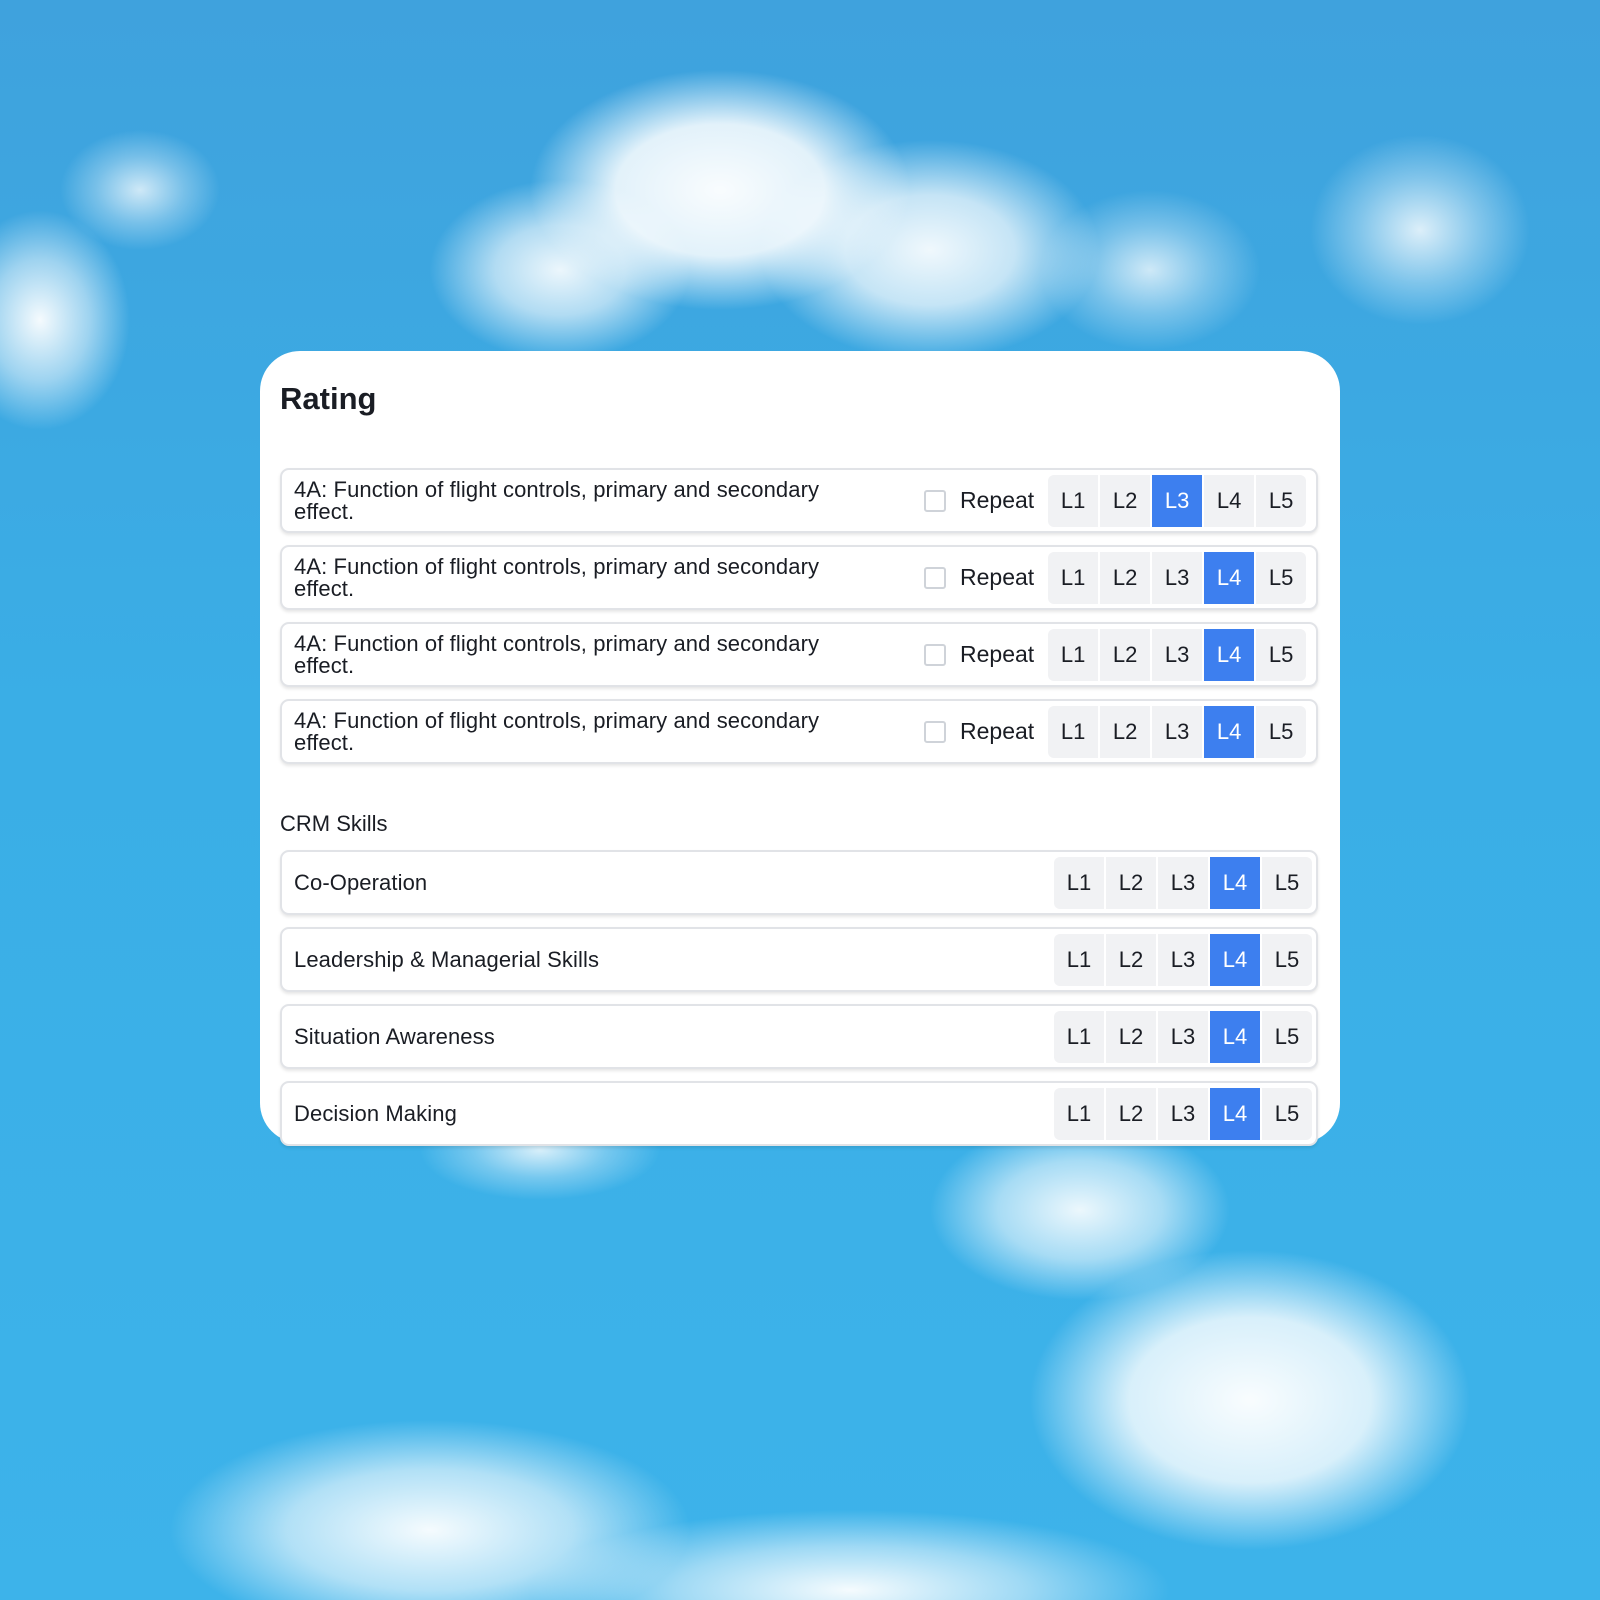  Describe the element at coordinates (375, 1113) in the screenshot. I see `crm-skill-label: Decision Making` at that location.